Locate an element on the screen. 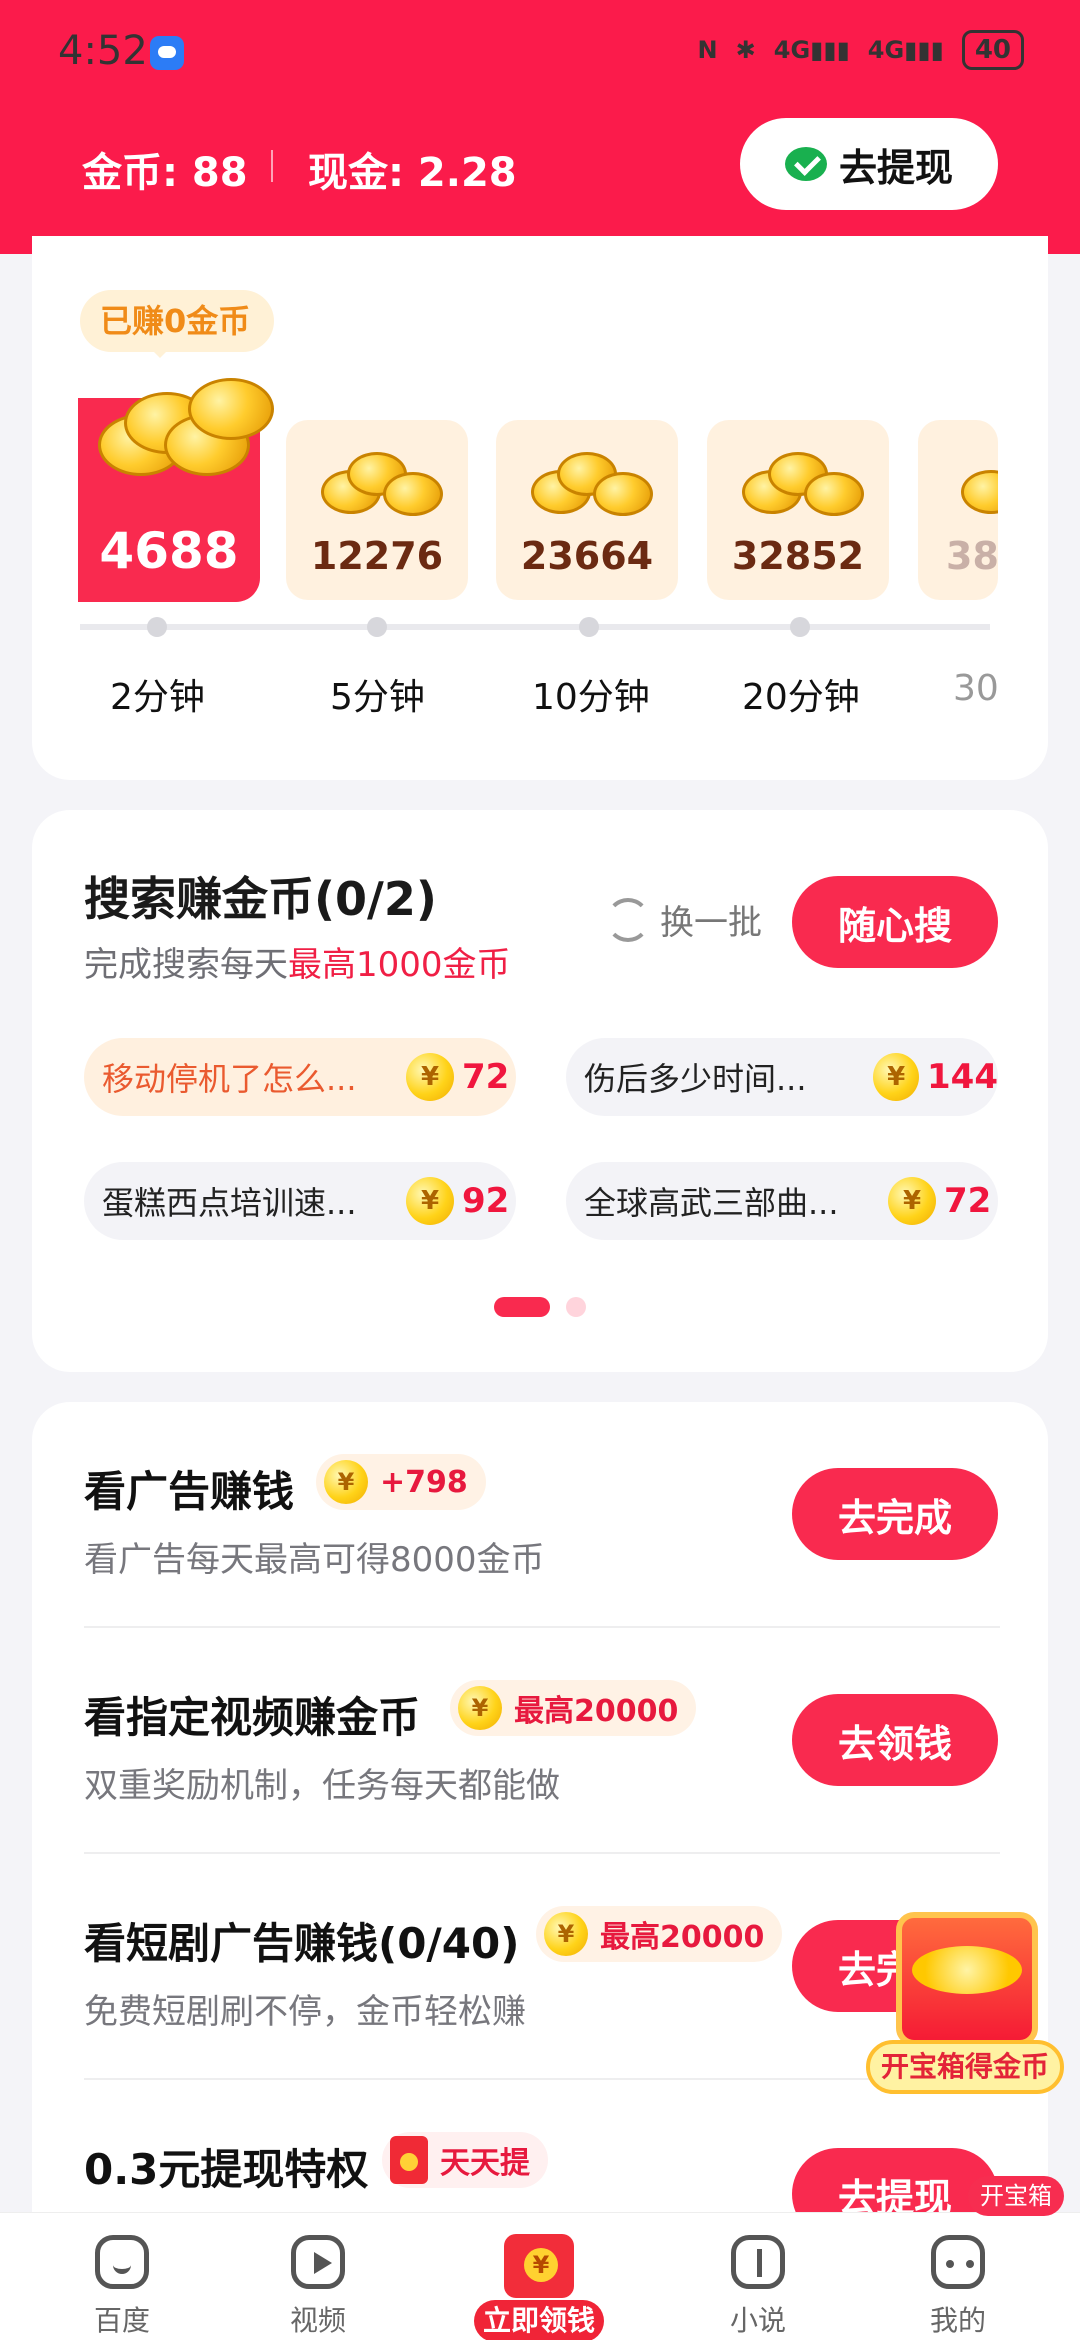  search-suggestion: 伤后多少时间... ¥ 144 is located at coordinates (782, 1077).